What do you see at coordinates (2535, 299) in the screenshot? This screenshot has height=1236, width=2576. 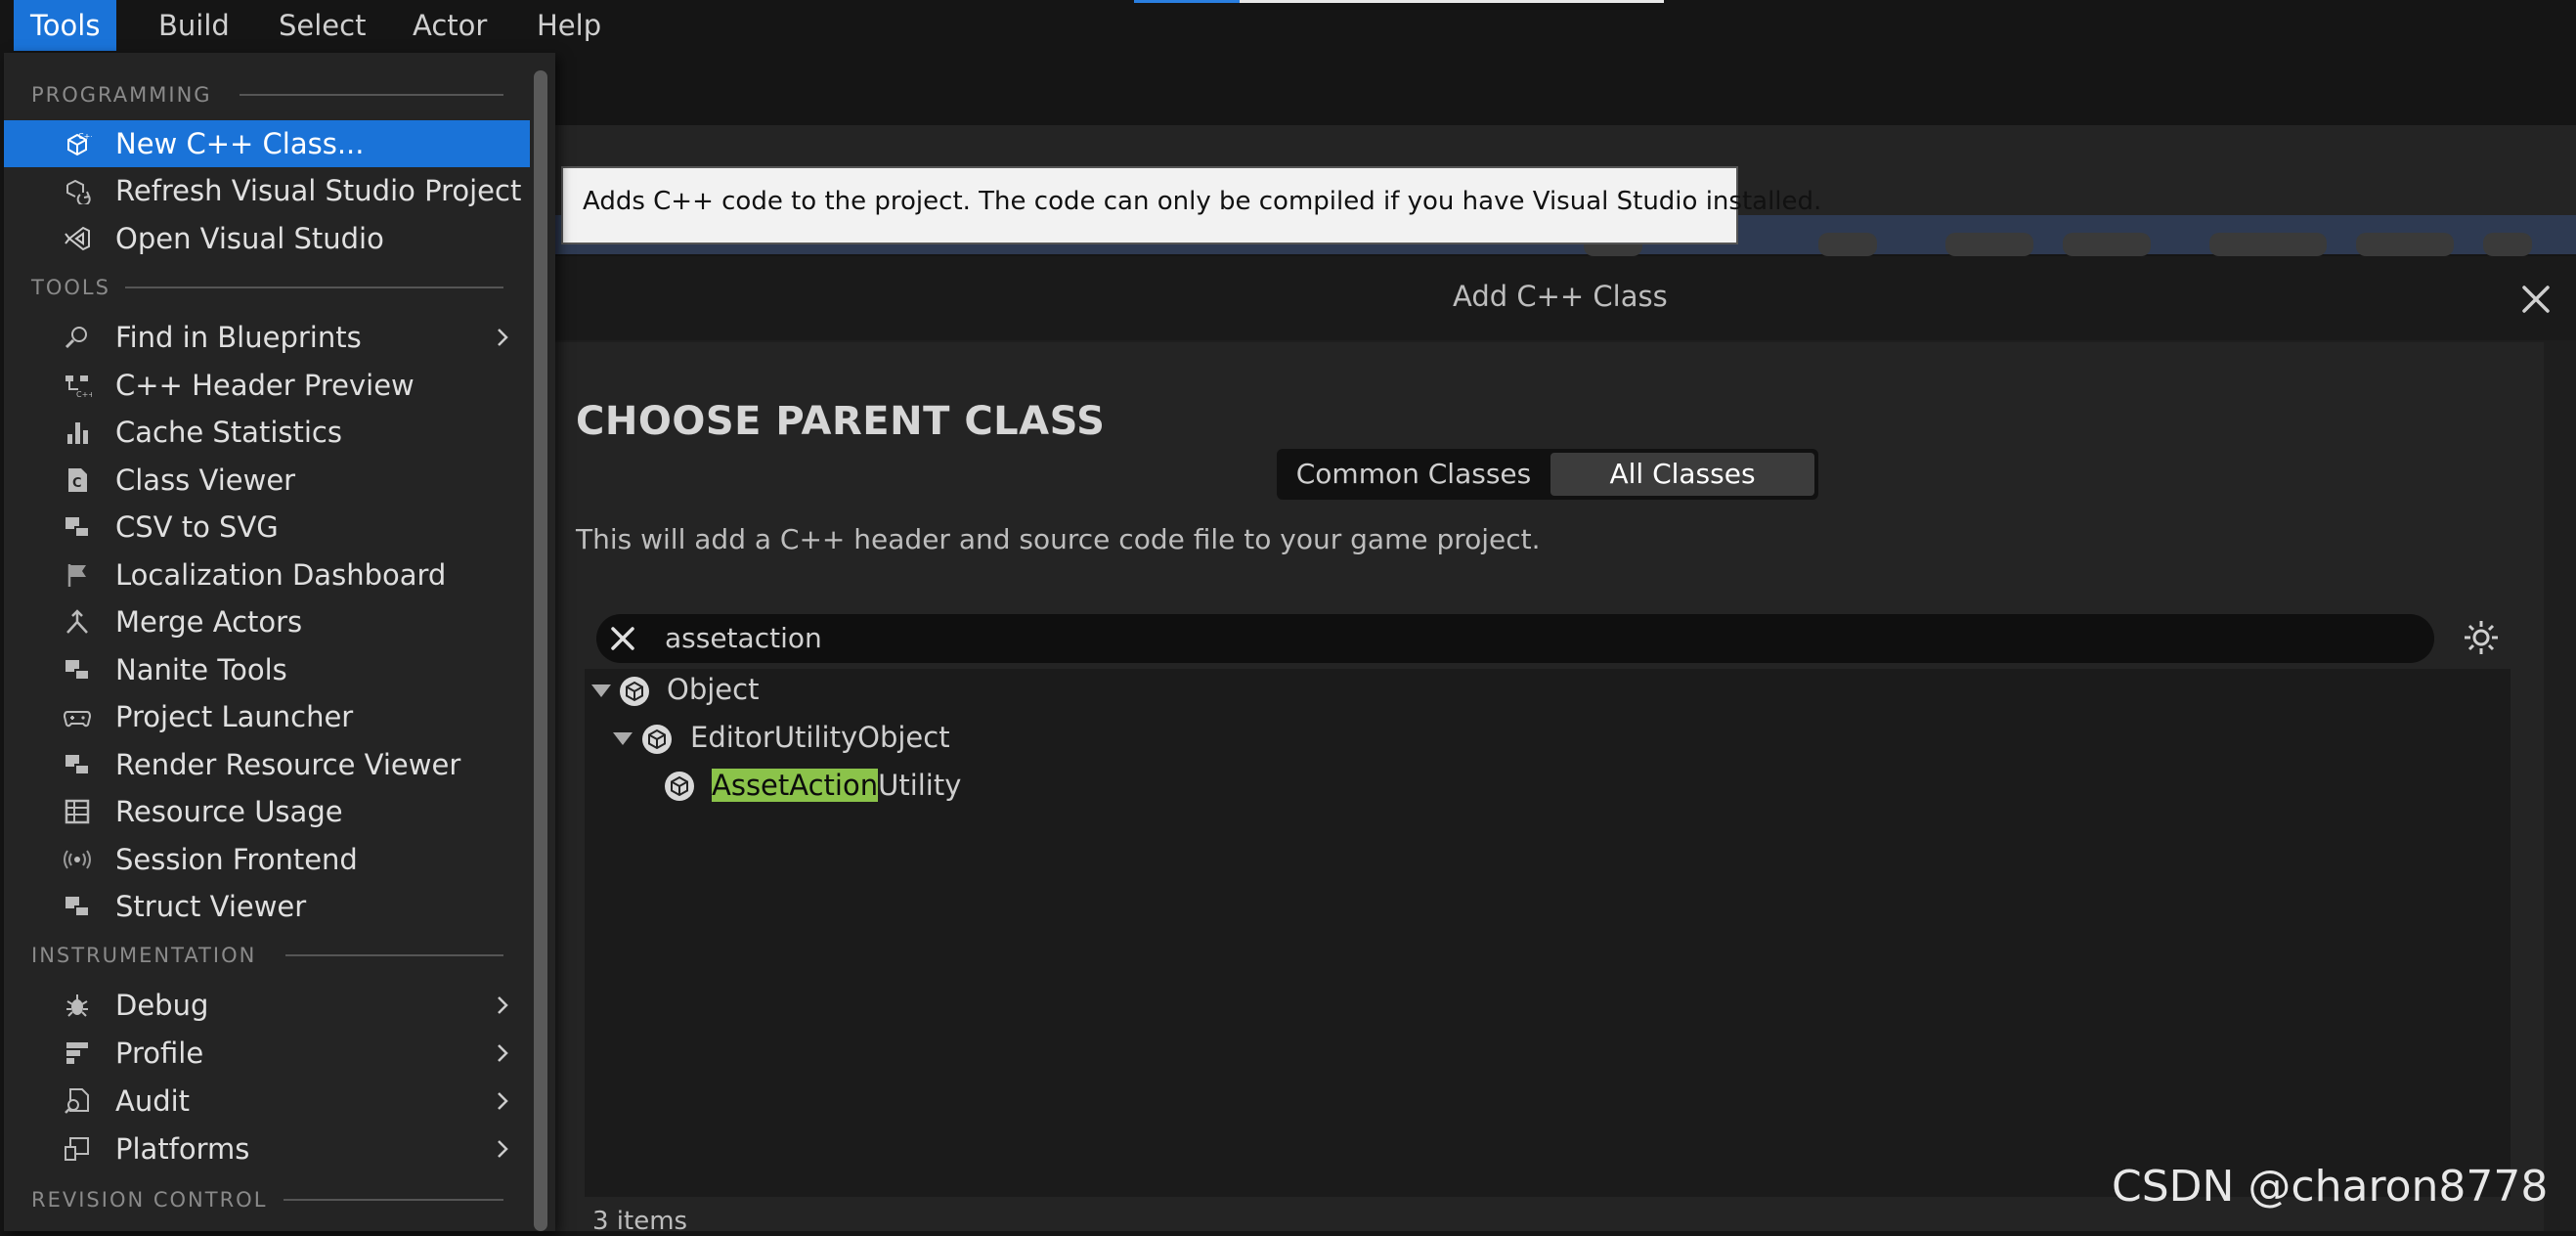 I see `close-icon` at bounding box center [2535, 299].